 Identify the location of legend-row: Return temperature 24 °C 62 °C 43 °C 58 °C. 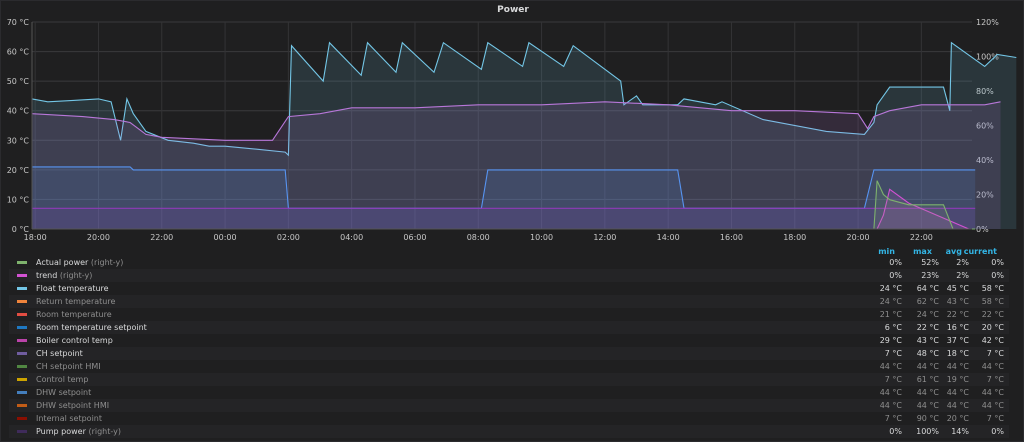
(509, 301).